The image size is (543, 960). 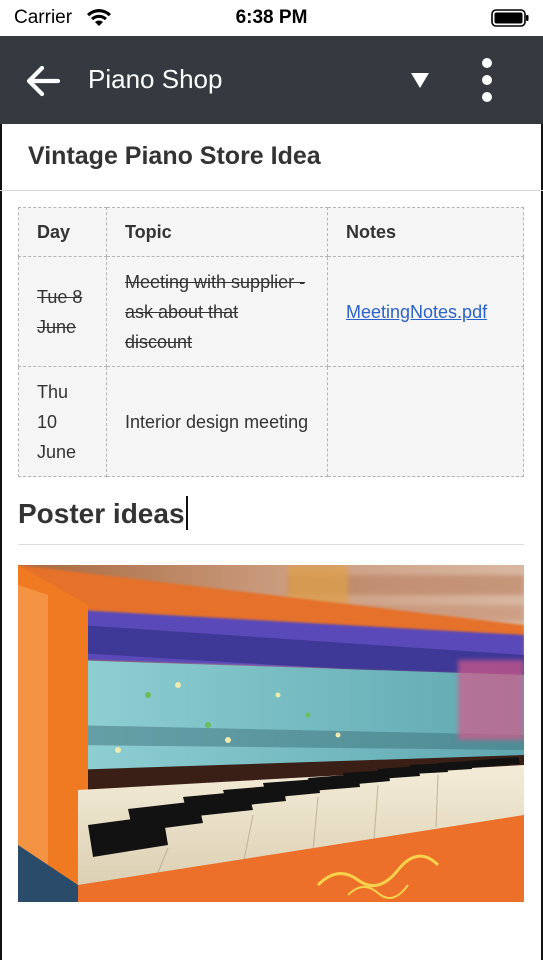 What do you see at coordinates (43, 81) in the screenshot?
I see `arrow-left-icon` at bounding box center [43, 81].